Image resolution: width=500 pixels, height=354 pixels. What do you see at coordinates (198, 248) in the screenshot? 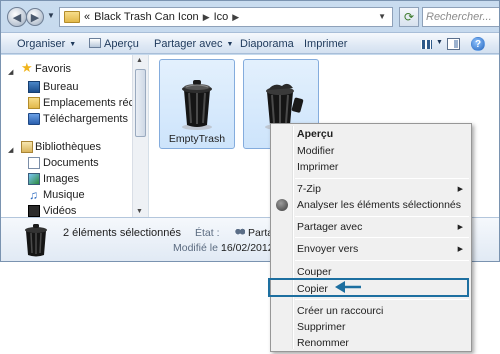
I see `modified-label: Modifié le :` at bounding box center [198, 248].